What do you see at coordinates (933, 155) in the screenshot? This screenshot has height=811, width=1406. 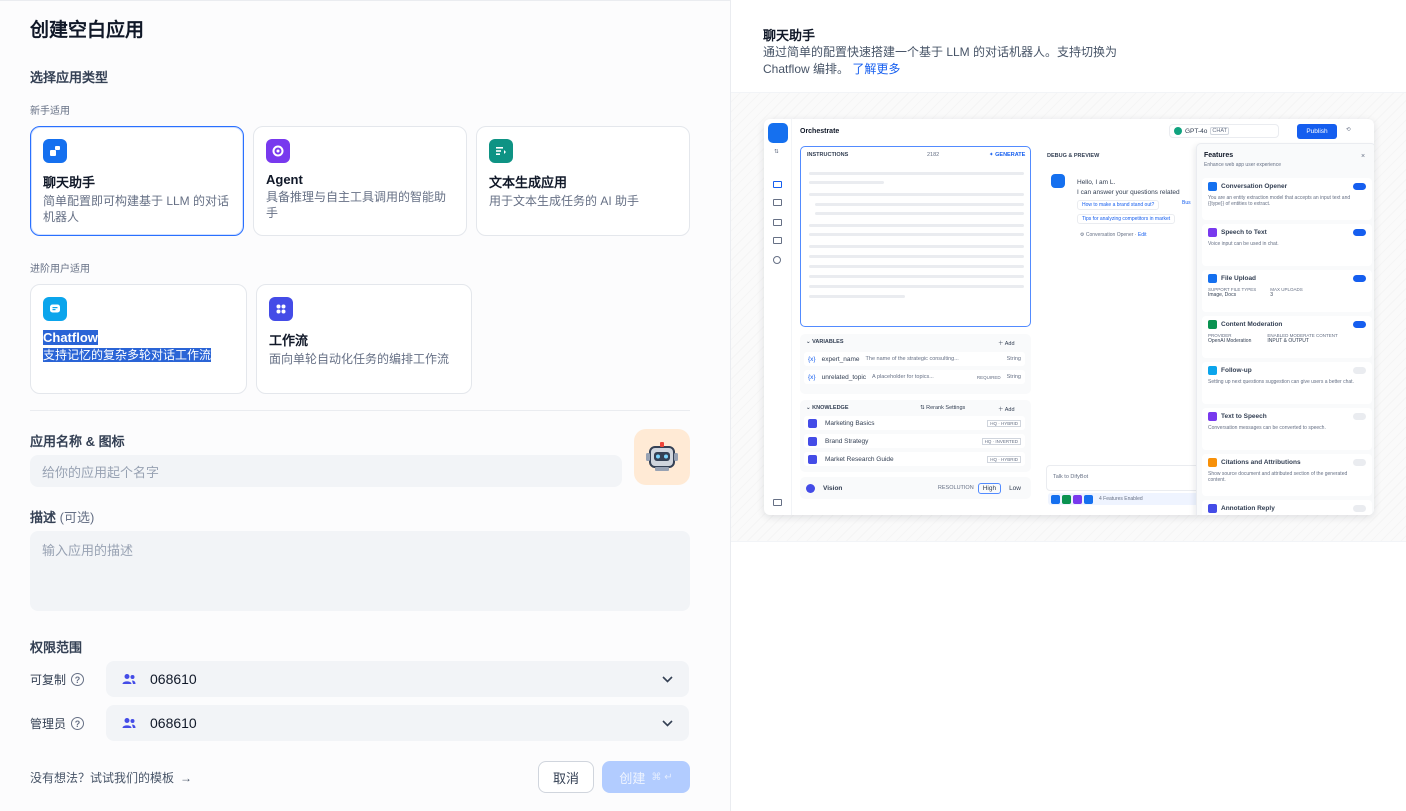 I see `char-count: 2182` at bounding box center [933, 155].